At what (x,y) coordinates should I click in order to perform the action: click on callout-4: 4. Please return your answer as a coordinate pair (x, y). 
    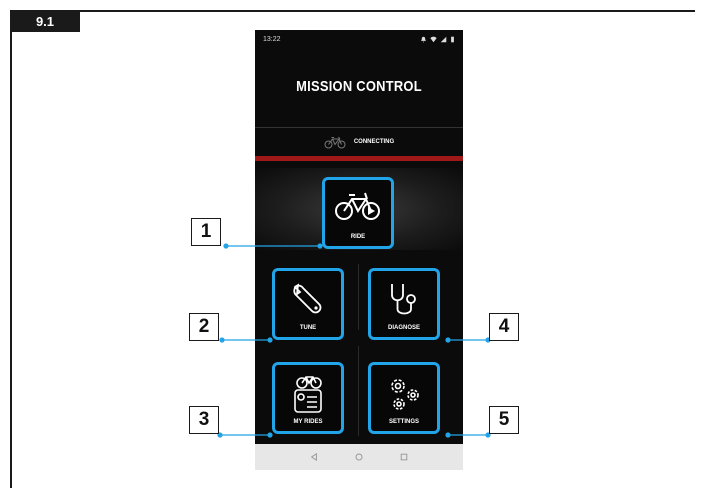
    Looking at the image, I should click on (504, 327).